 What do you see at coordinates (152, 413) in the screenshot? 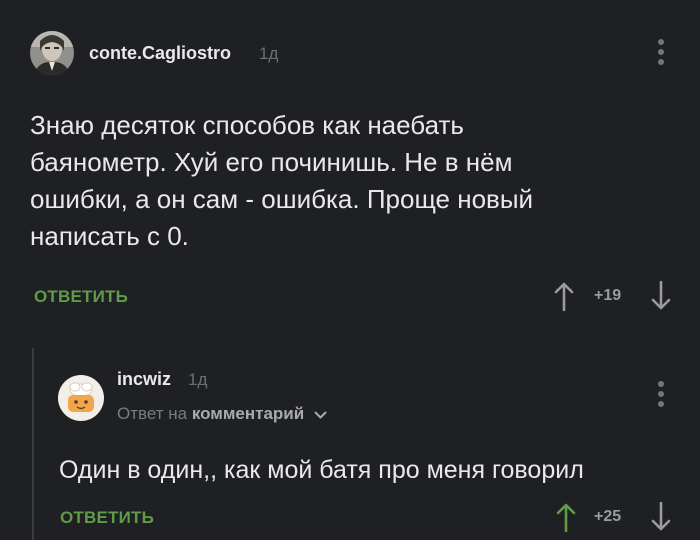
I see `reply-to-prefix: Ответ на` at bounding box center [152, 413].